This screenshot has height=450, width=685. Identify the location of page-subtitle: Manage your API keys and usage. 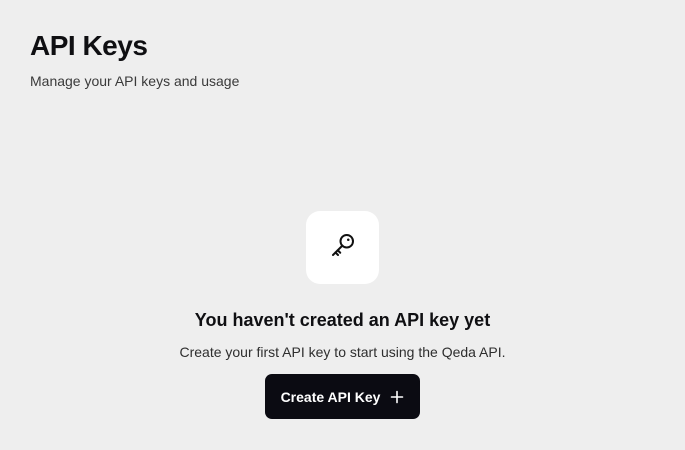
(135, 81).